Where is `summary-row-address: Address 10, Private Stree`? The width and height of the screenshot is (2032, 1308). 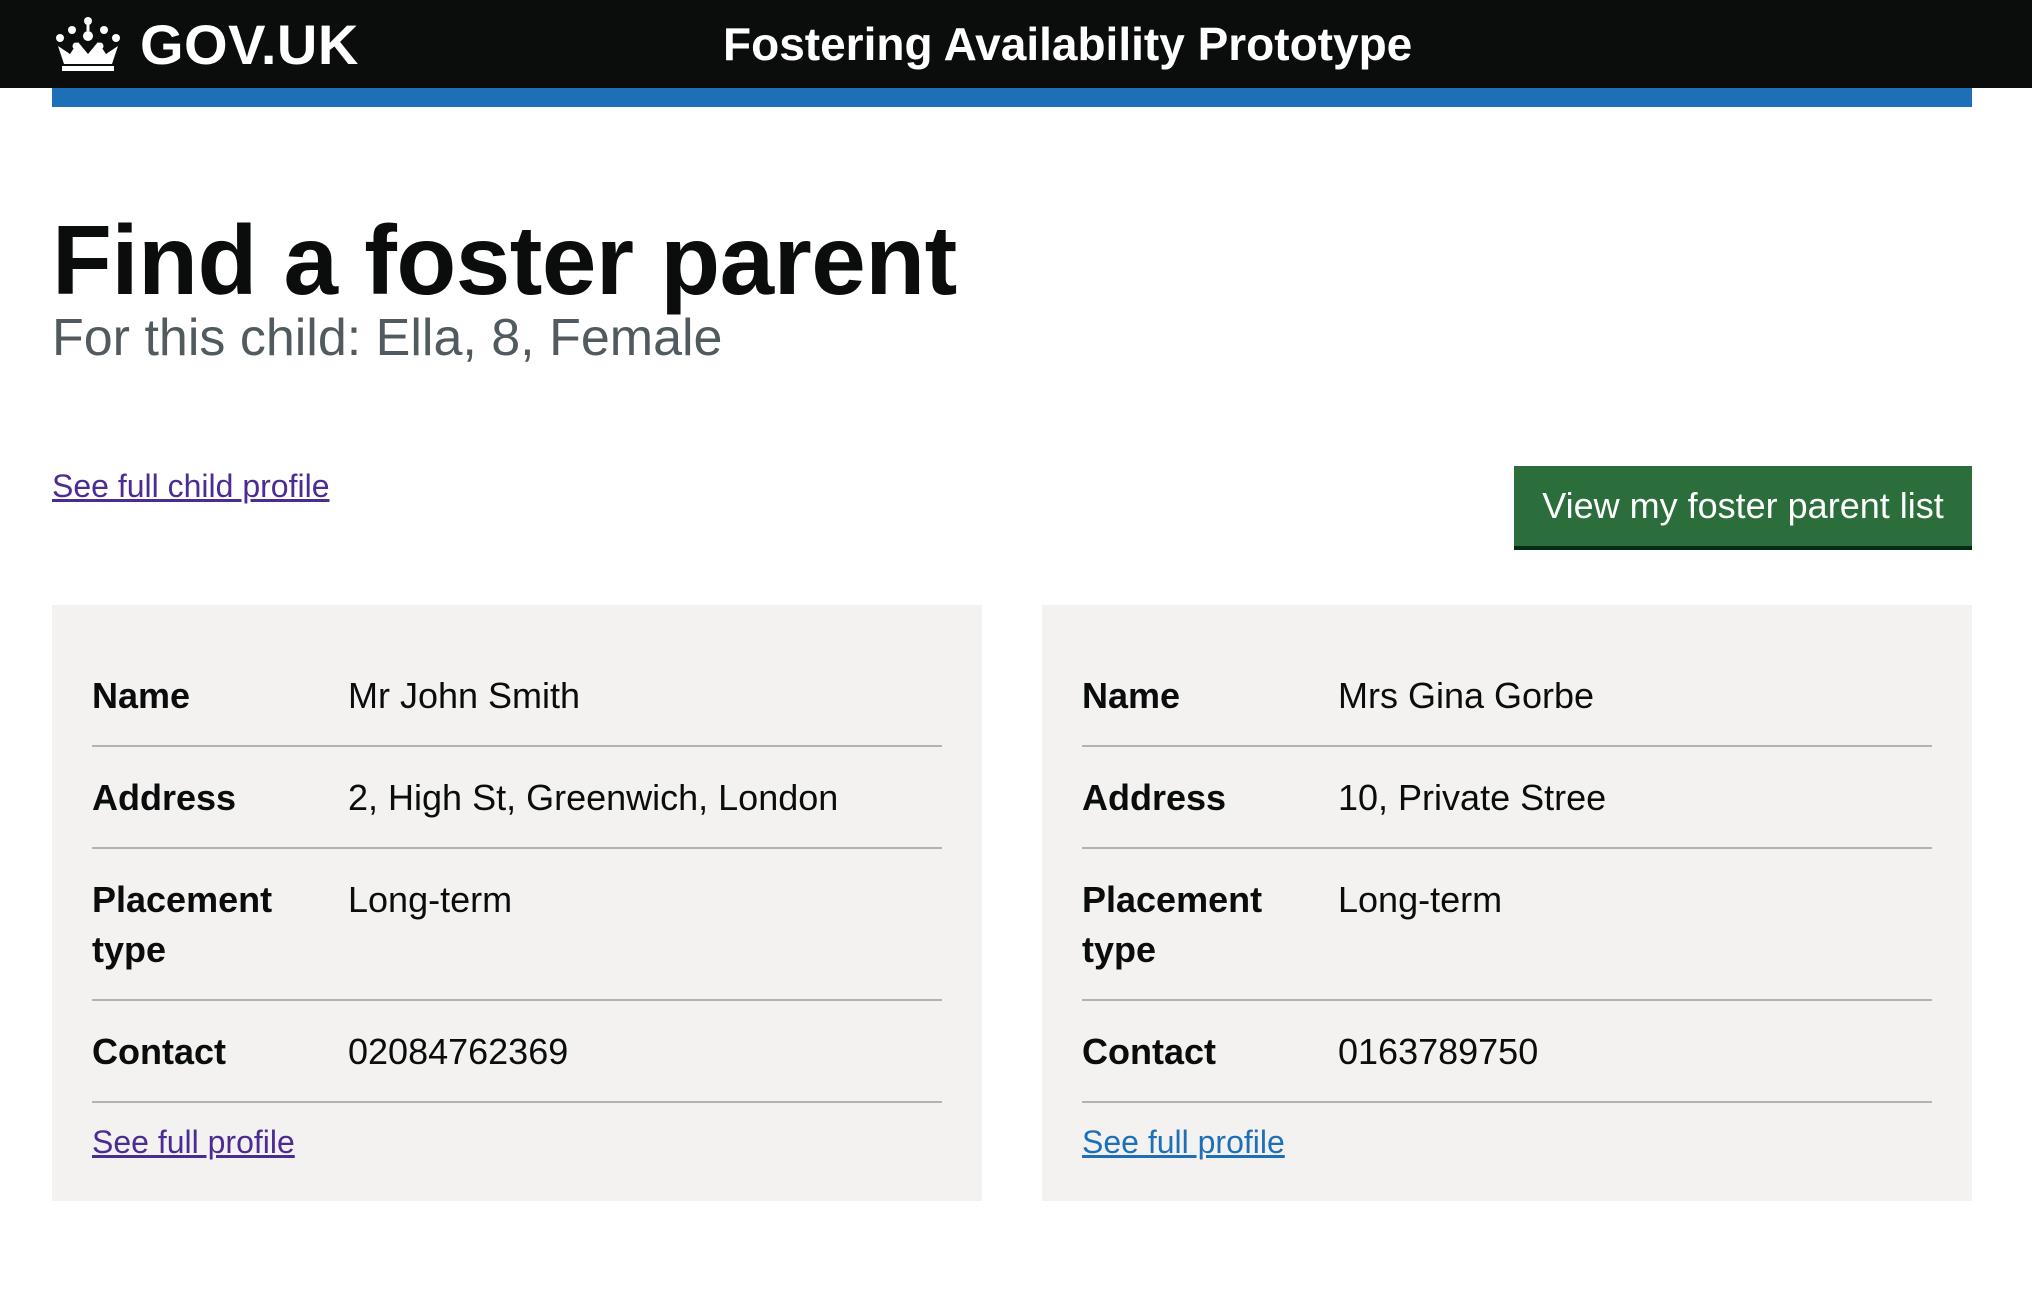
summary-row-address: Address 10, Private Stree is located at coordinates (1507, 798).